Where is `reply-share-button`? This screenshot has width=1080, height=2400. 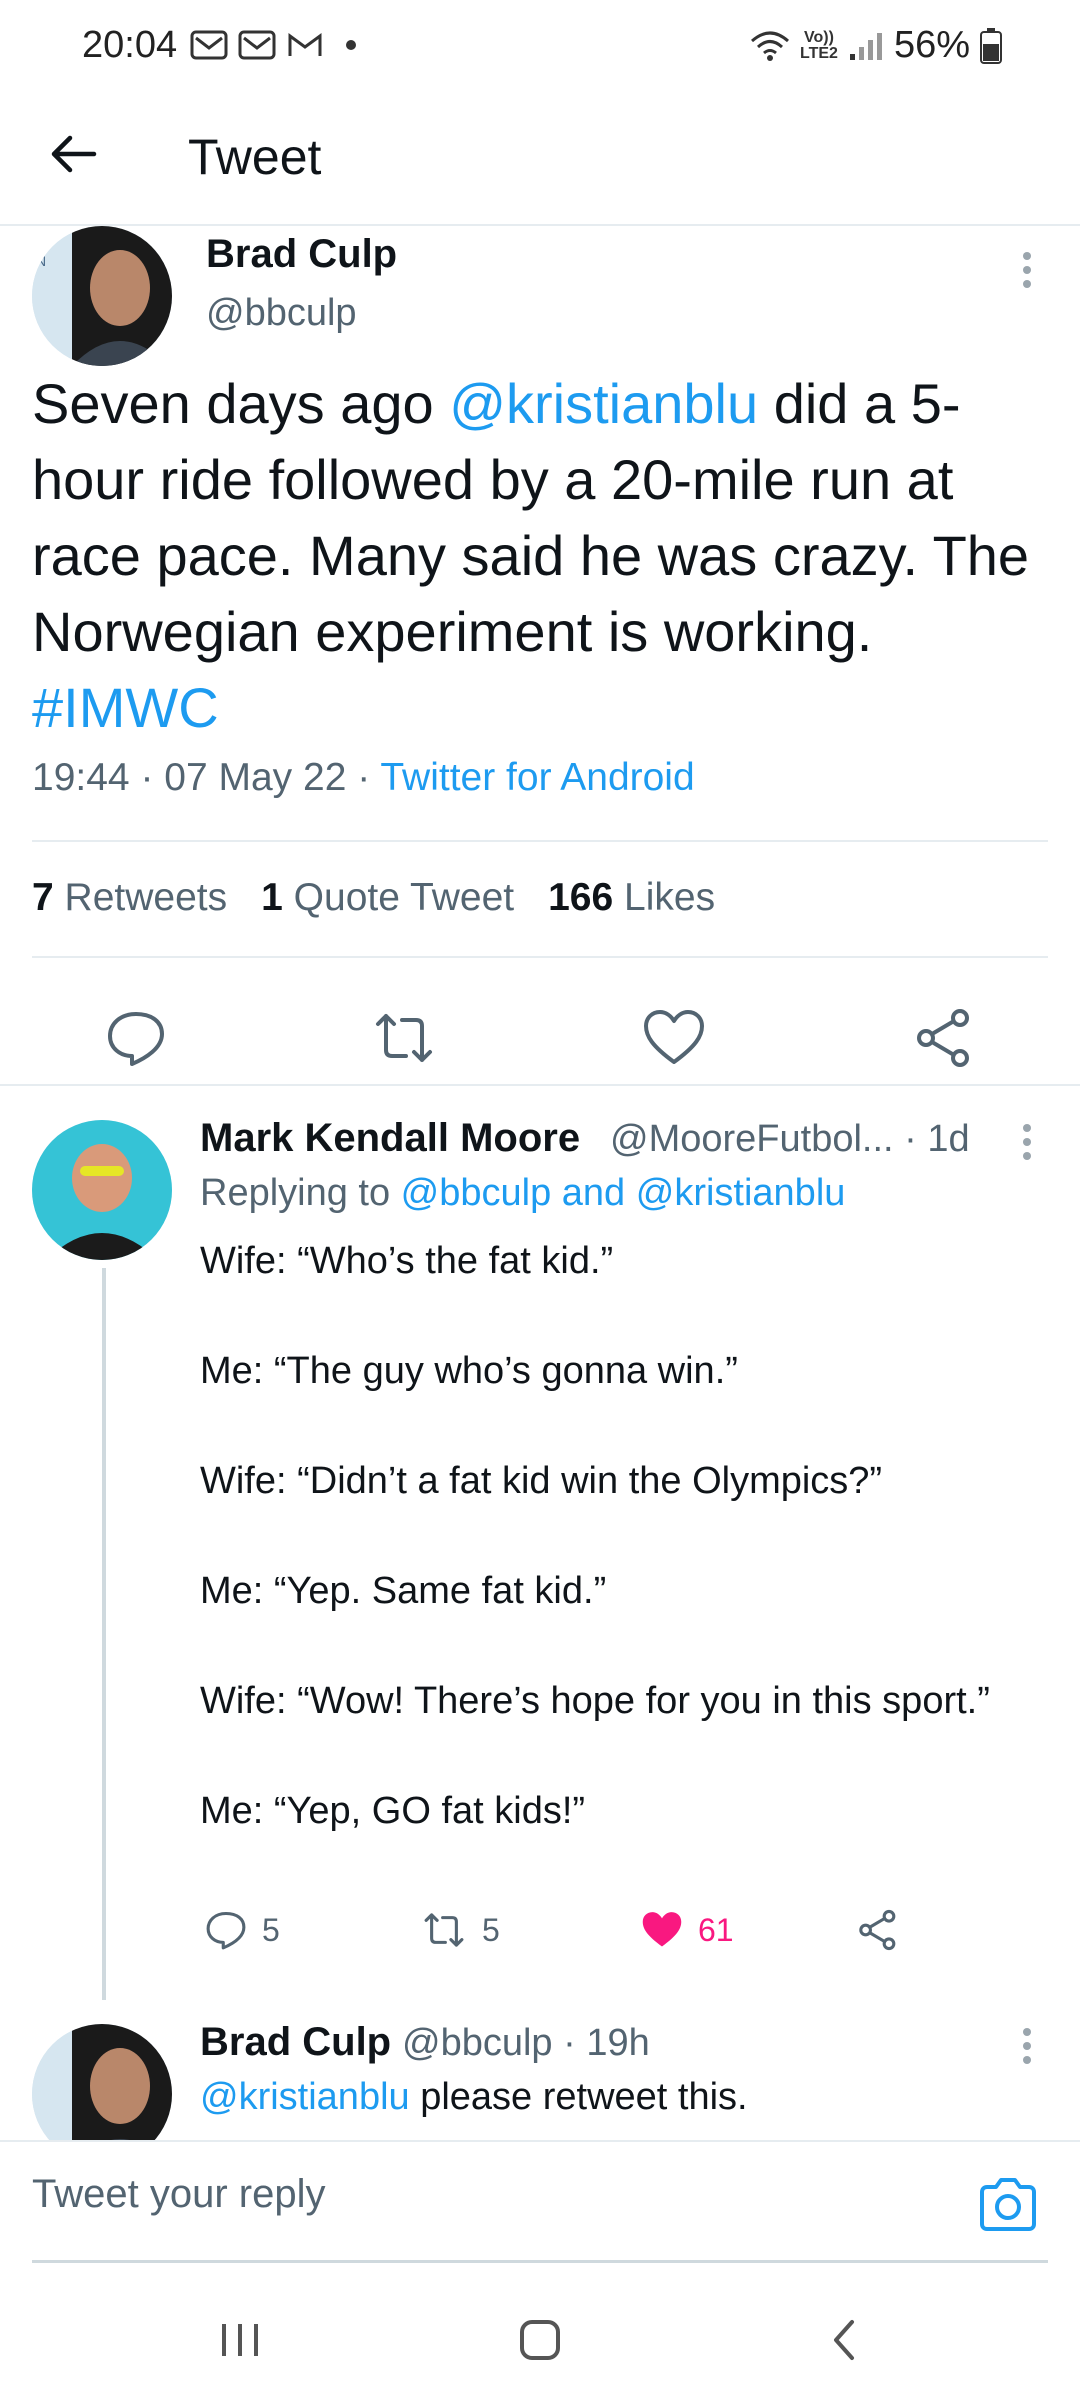
reply-share-button is located at coordinates (878, 1930).